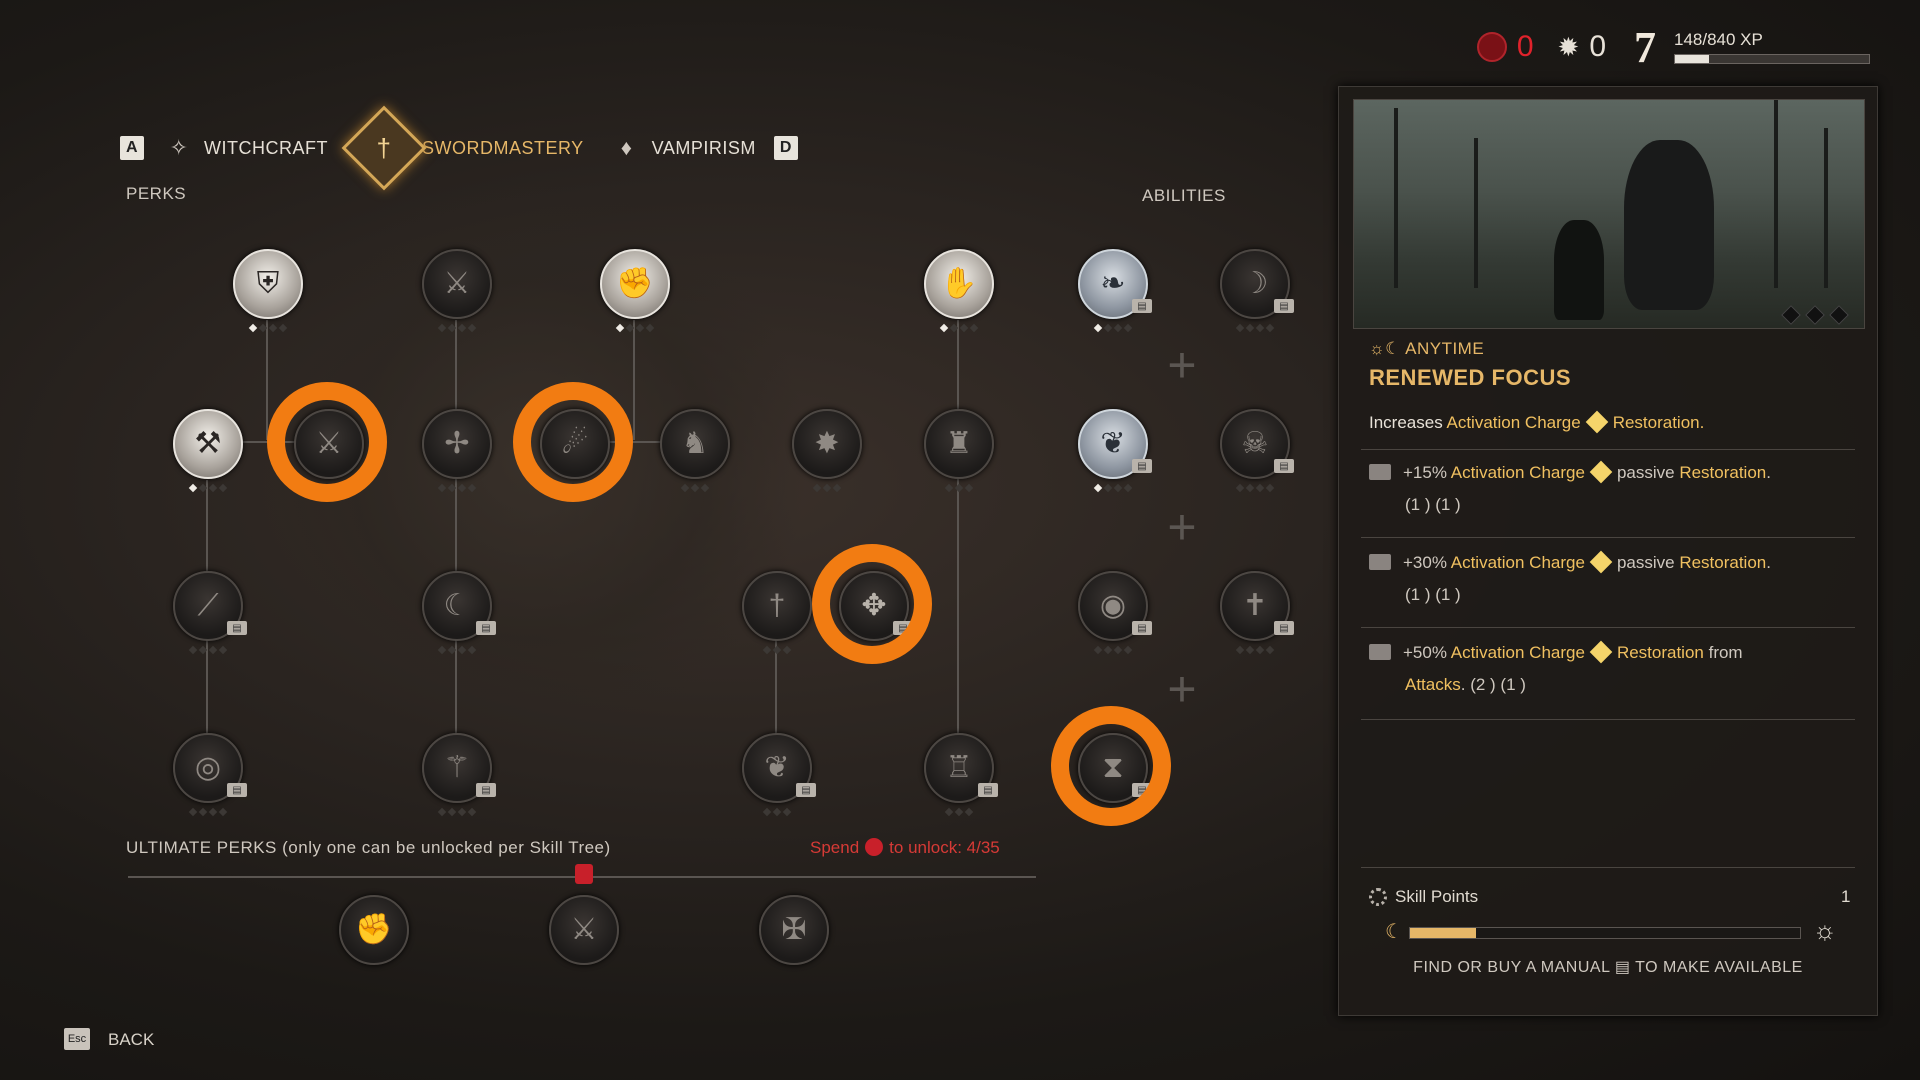  Describe the element at coordinates (944, 847) in the screenshot. I see `spend-suffix: to unlock: 4/35` at that location.